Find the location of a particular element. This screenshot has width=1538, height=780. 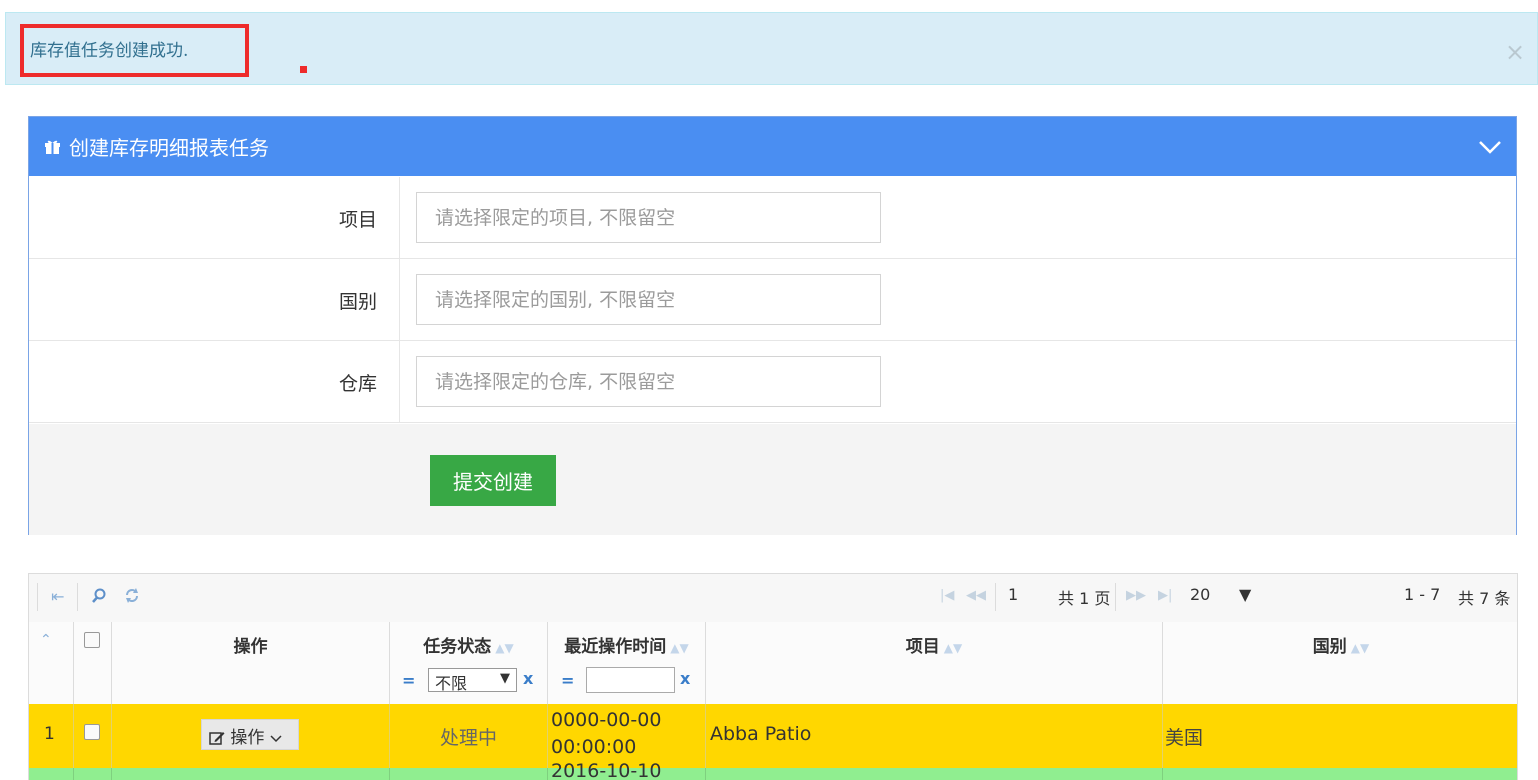

edit-icon is located at coordinates (217, 738).